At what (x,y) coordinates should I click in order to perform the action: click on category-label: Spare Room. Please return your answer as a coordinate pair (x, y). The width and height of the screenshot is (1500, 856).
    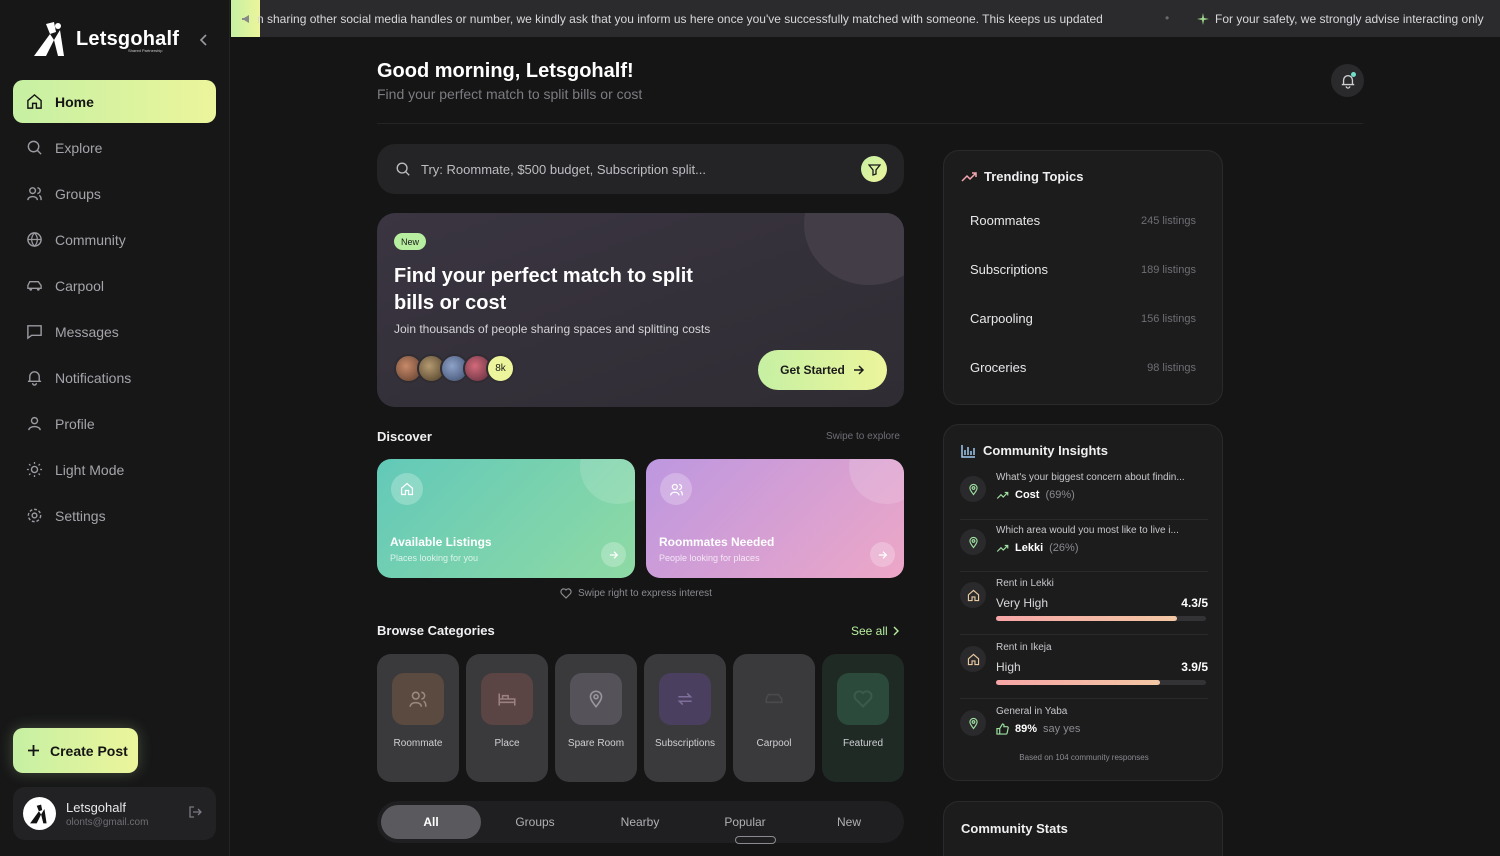
    Looking at the image, I should click on (596, 743).